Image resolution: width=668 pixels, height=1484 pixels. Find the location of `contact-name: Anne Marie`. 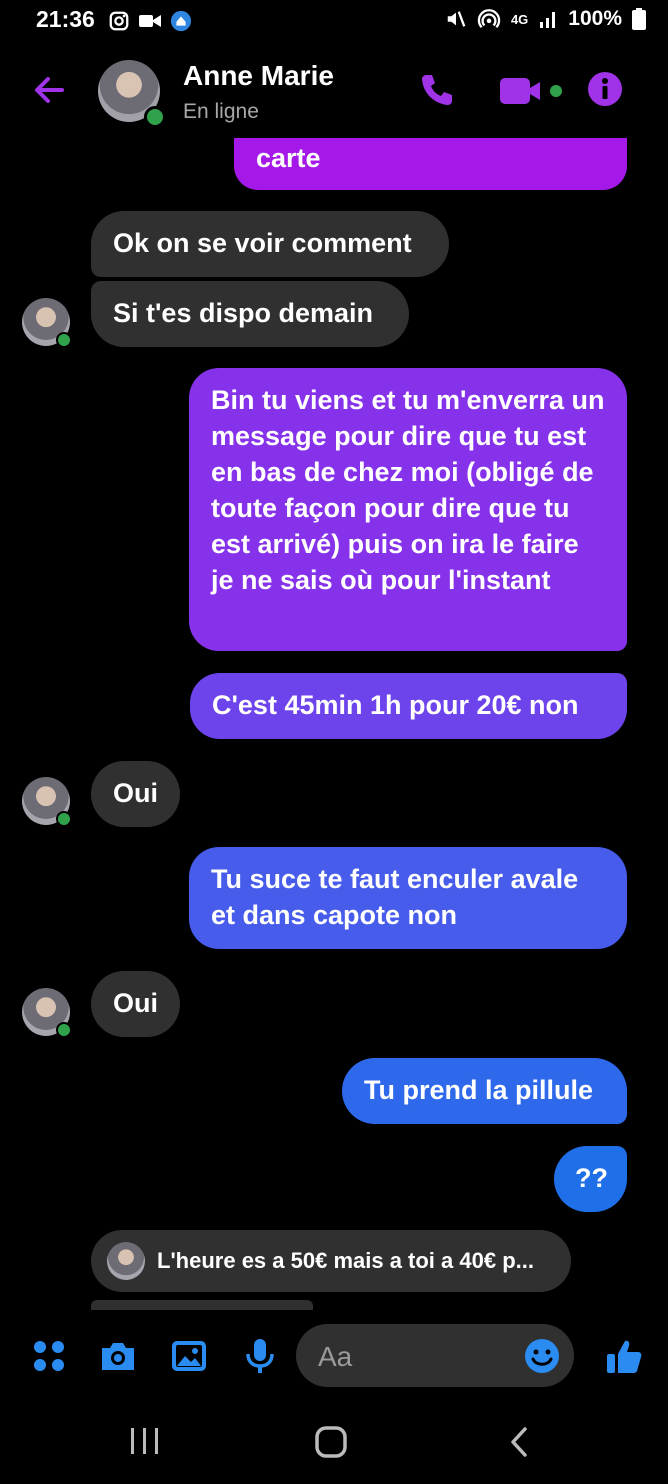

contact-name: Anne Marie is located at coordinates (258, 76).